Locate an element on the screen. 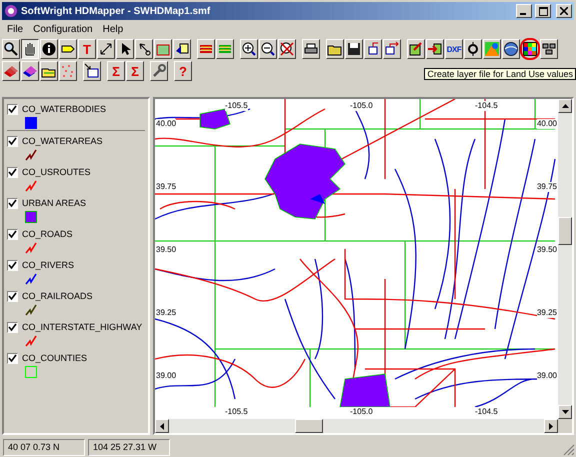  info-icon is located at coordinates (49, 49).